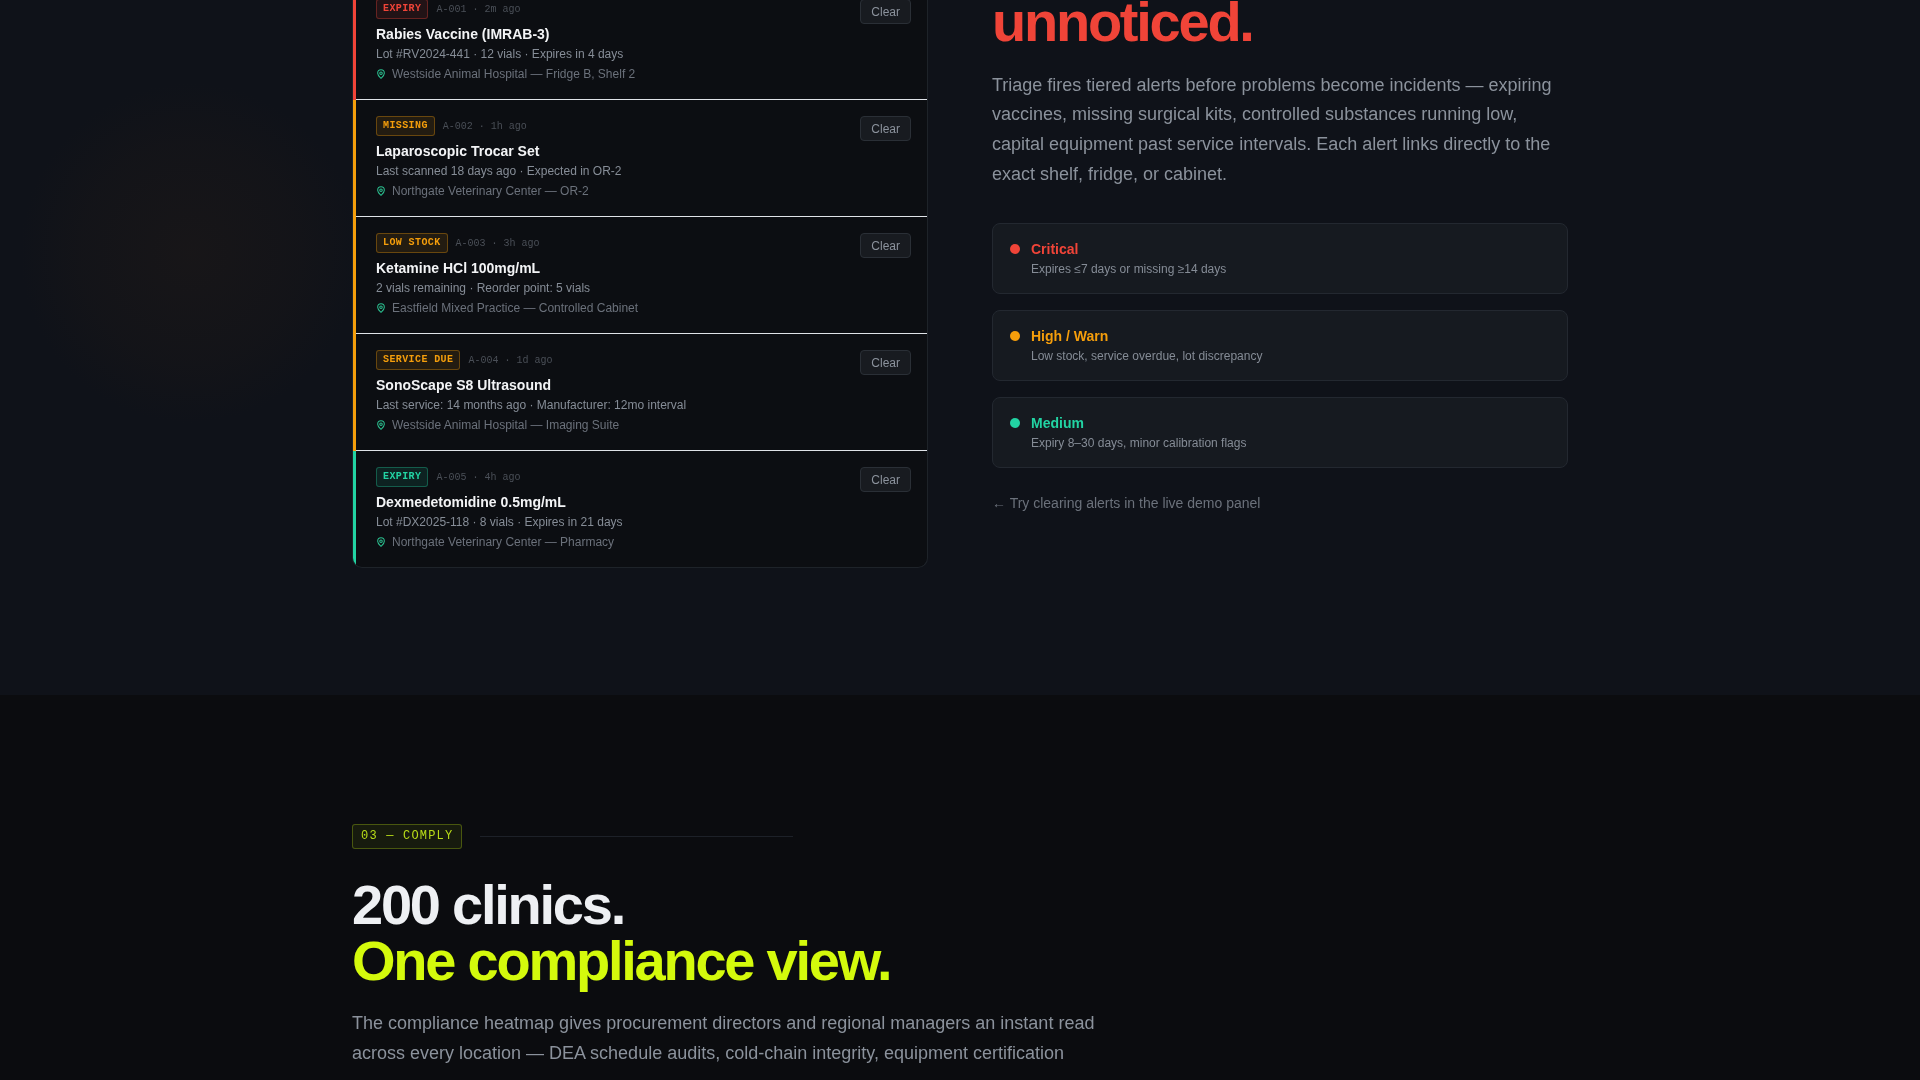 The height and width of the screenshot is (1080, 1920). Describe the element at coordinates (531, 405) in the screenshot. I see `alert-detail: Last service: 14 months ago · Manufacturer: 12mo interval` at that location.